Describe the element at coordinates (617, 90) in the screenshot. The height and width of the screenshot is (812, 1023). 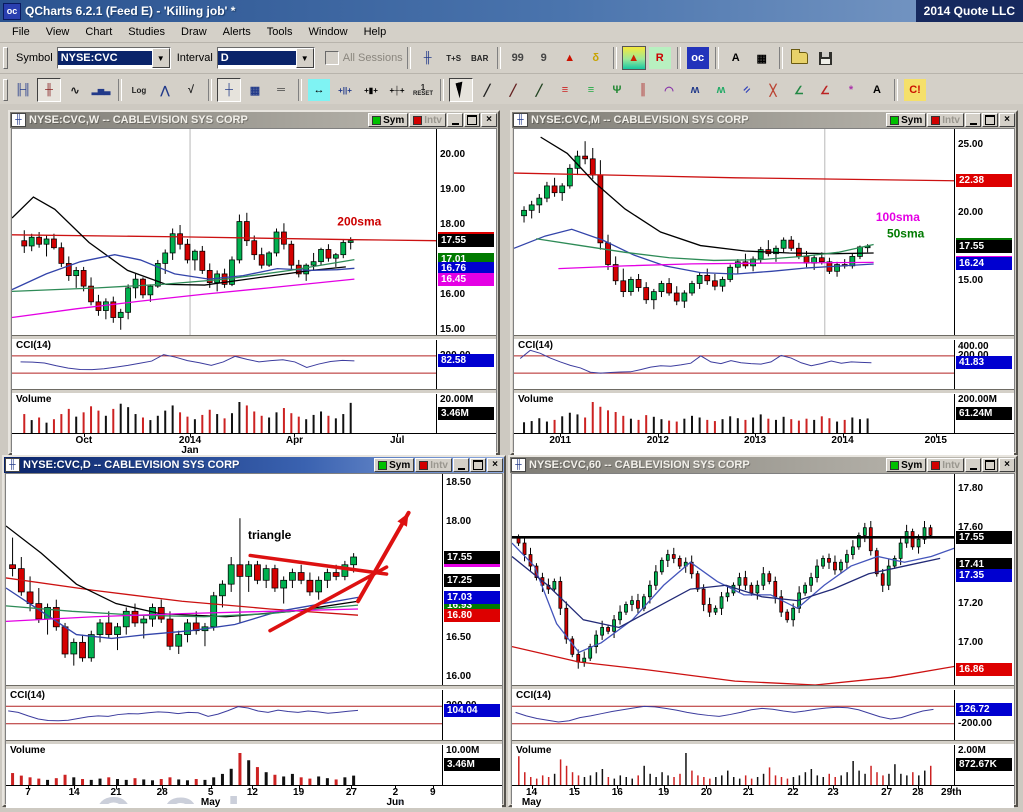
I see `pitchfork-tool-icon: Ψ` at that location.